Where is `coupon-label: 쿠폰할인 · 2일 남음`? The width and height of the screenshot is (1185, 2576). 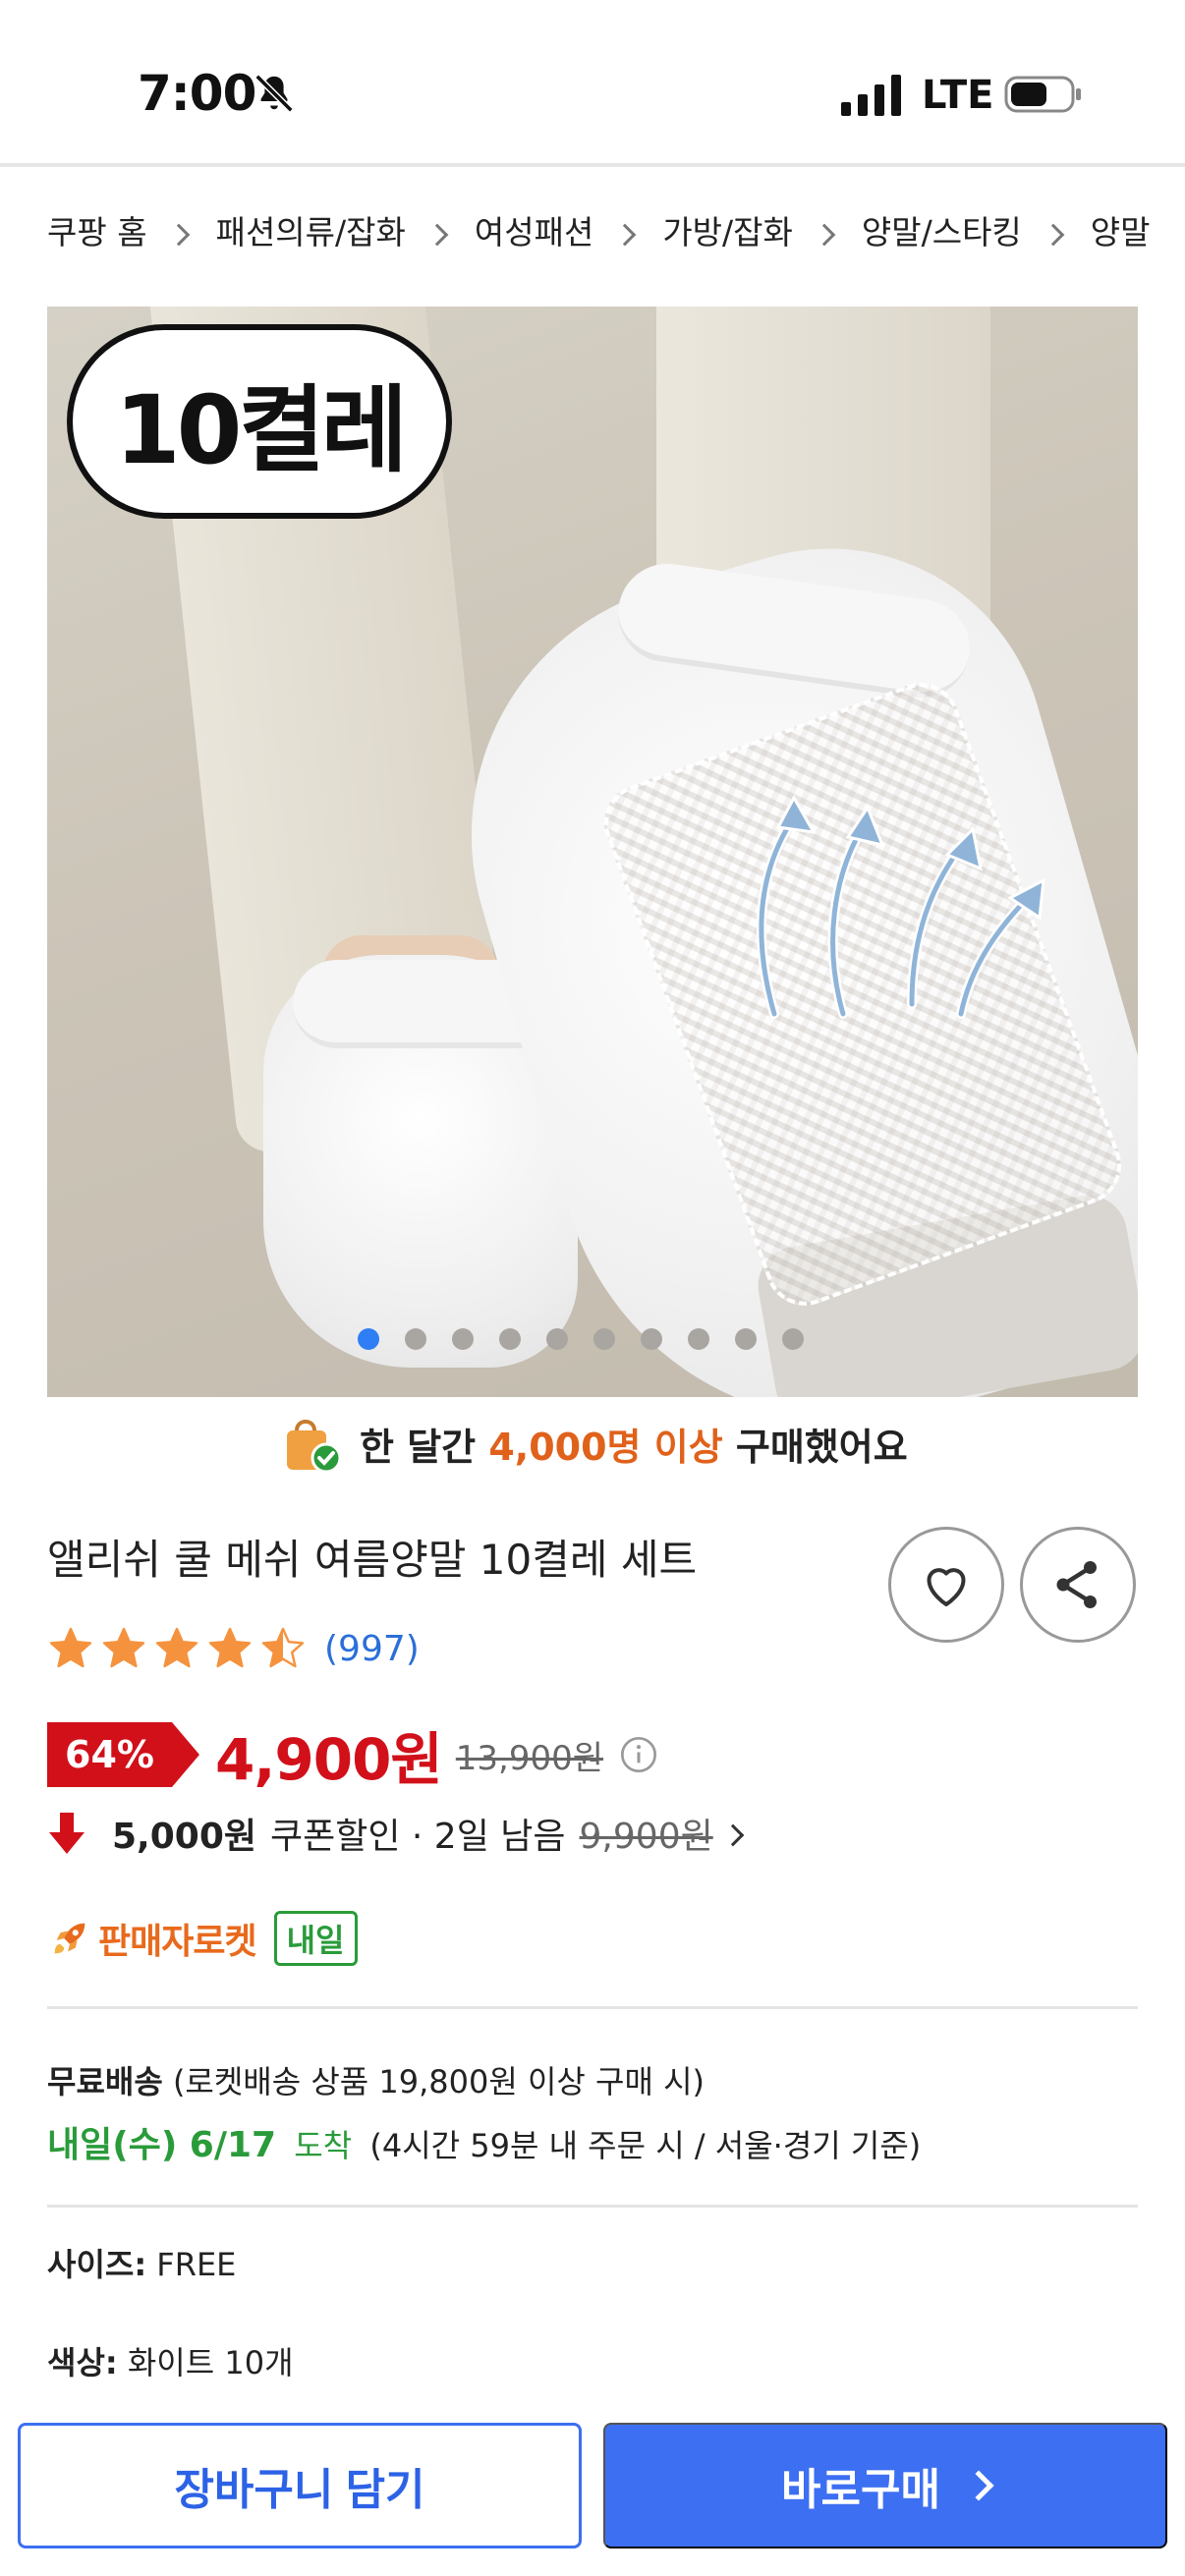
coupon-label: 쿠폰할인 · 2일 남음 is located at coordinates (418, 1837).